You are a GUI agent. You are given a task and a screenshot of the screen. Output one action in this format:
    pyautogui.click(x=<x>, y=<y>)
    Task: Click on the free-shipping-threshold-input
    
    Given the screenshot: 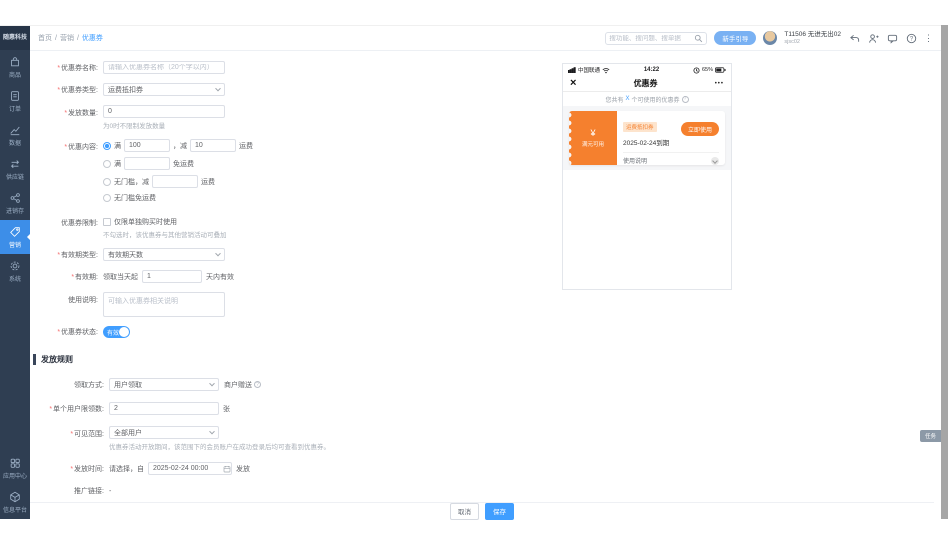 What is the action you would take?
    pyautogui.click(x=147, y=163)
    